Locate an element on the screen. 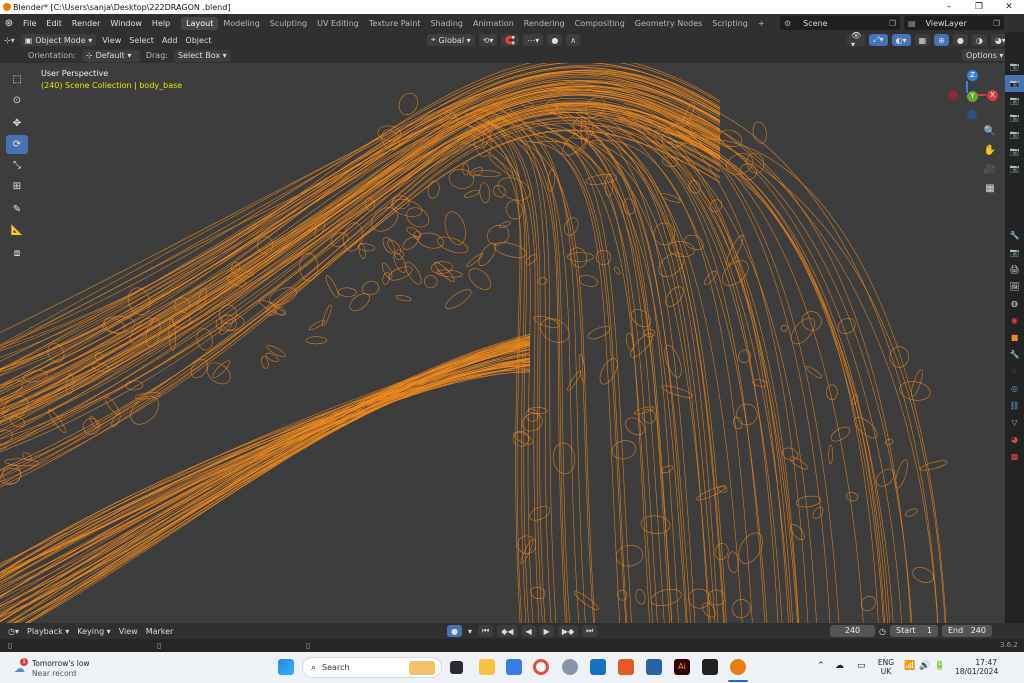 The width and height of the screenshot is (1024, 683). overlay-toggle: ◐▾ is located at coordinates (901, 40).